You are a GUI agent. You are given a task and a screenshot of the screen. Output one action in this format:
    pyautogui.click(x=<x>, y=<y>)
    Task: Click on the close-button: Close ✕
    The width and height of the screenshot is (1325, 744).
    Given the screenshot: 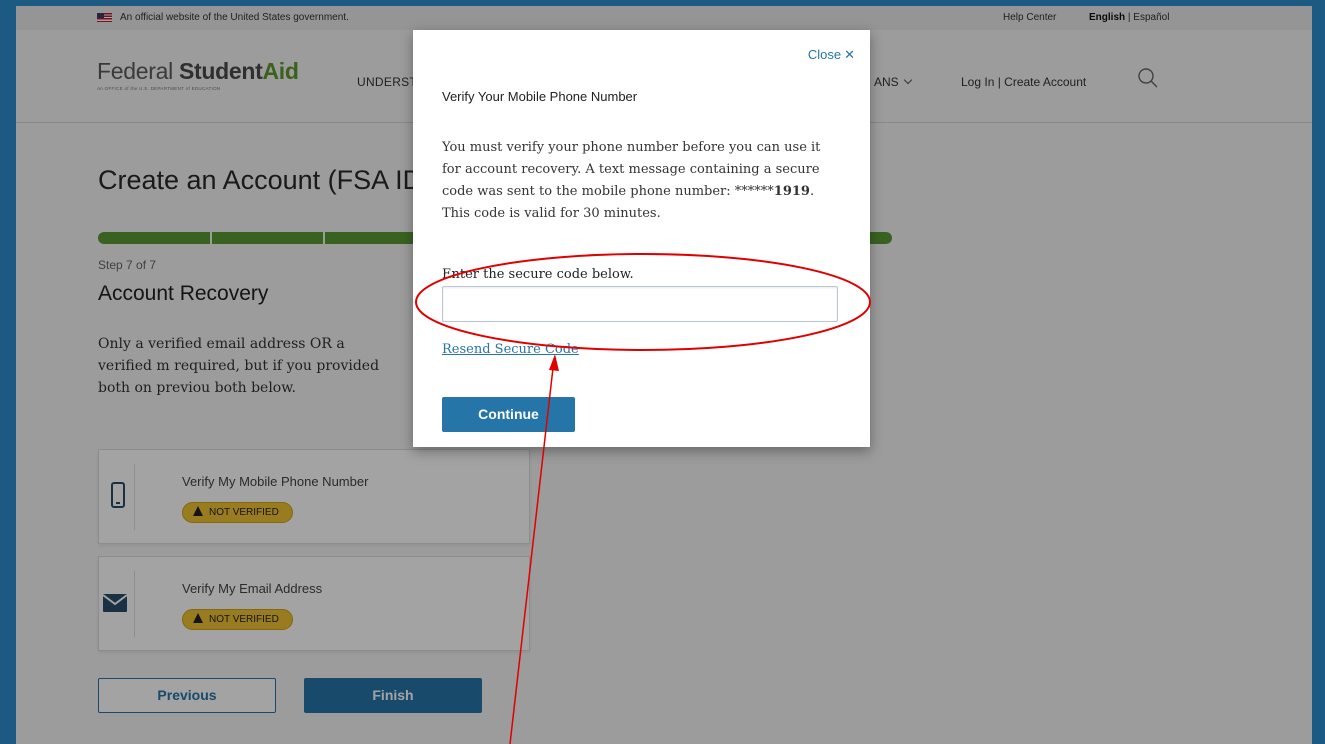 What is the action you would take?
    pyautogui.click(x=831, y=55)
    